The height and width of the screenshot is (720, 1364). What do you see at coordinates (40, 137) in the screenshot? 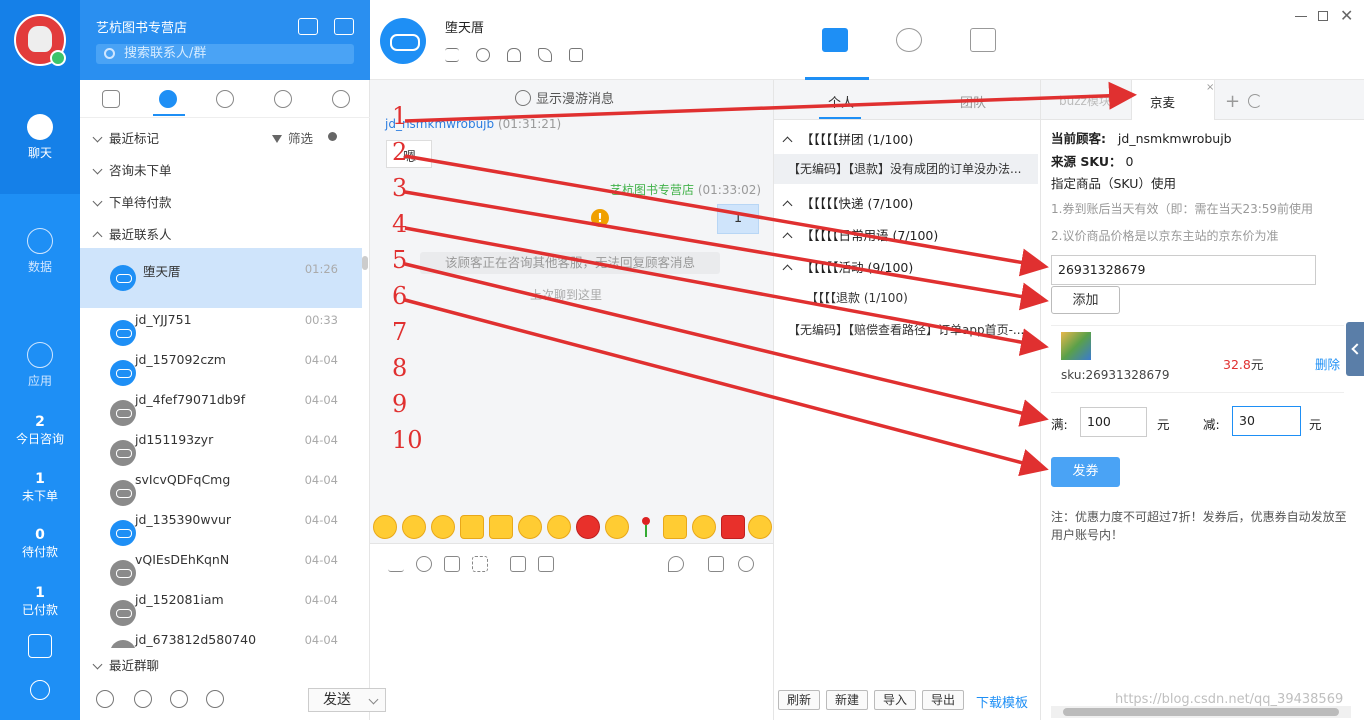
I see `nav-chat: 聊天` at bounding box center [40, 137].